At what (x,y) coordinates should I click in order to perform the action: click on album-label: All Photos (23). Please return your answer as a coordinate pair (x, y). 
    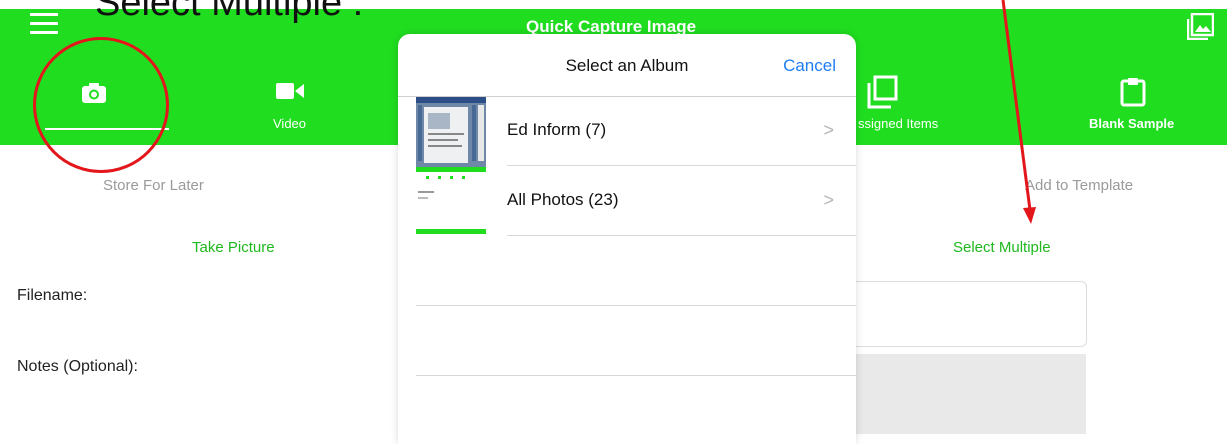
    Looking at the image, I should click on (563, 199).